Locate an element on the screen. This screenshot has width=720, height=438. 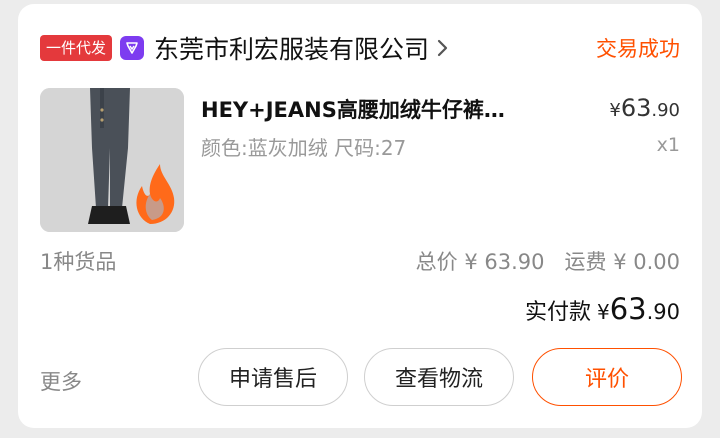
order-header: 一件代发 东莞市利宏服装有限公司 交易成功 is located at coordinates (360, 48).